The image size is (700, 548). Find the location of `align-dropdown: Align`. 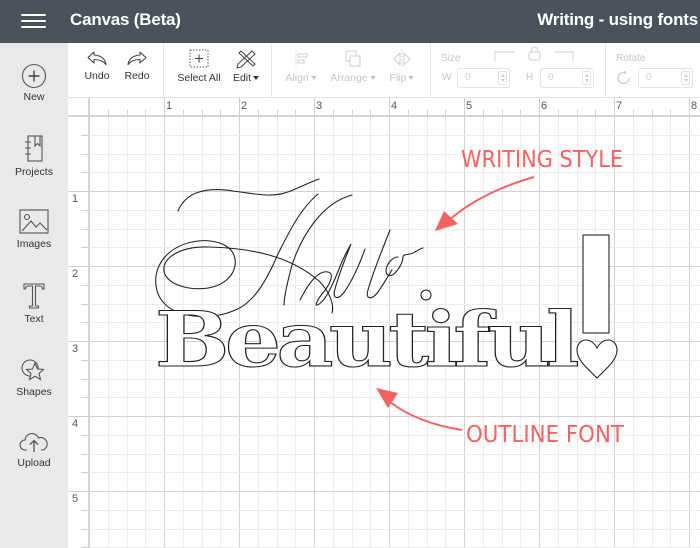

align-dropdown: Align is located at coordinates (301, 66).